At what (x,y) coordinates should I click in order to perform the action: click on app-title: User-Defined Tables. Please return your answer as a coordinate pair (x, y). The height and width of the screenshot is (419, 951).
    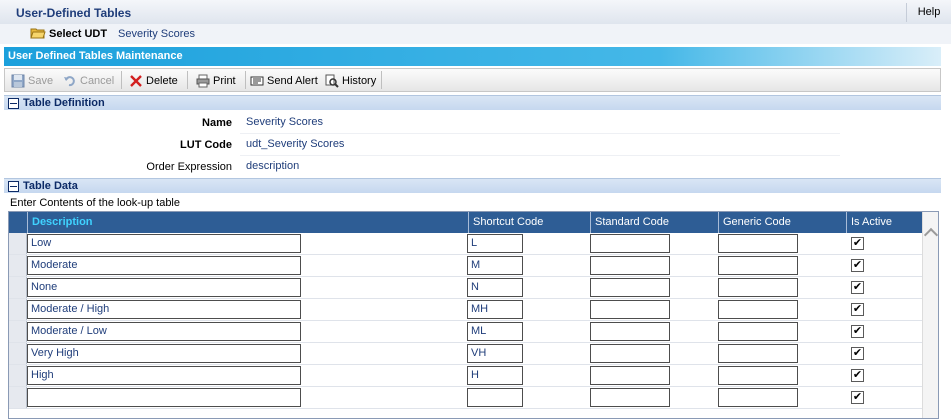
    Looking at the image, I should click on (74, 13).